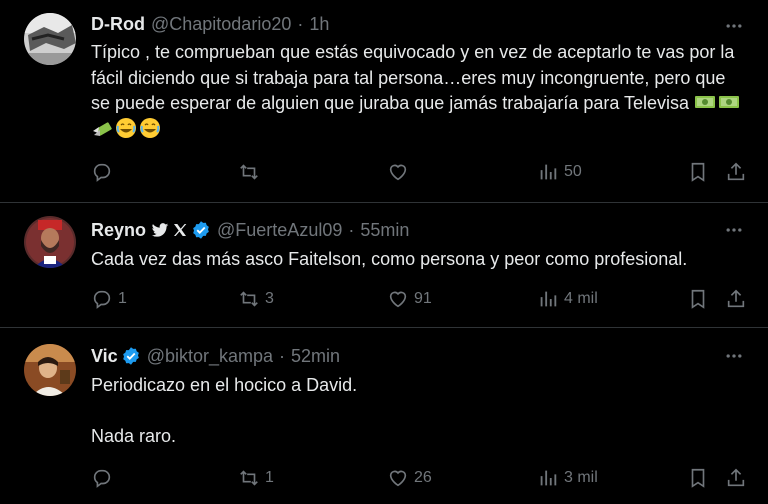 Image resolution: width=768 pixels, height=504 pixels. What do you see at coordinates (315, 356) in the screenshot?
I see `timestamp: 52min` at bounding box center [315, 356].